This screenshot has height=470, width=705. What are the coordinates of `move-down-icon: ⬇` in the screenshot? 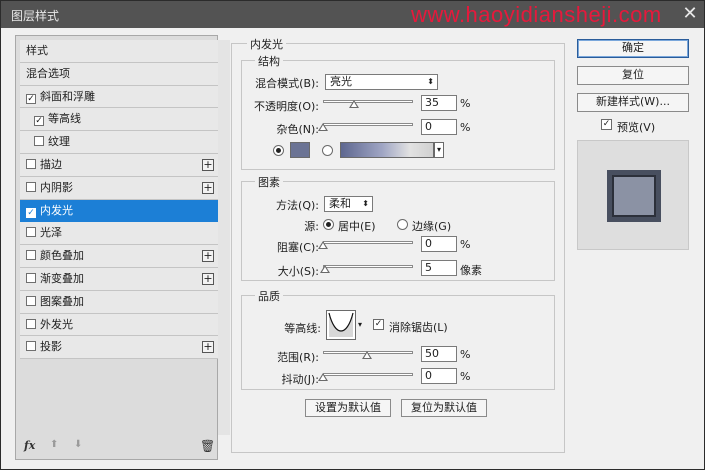 It's located at (78, 444).